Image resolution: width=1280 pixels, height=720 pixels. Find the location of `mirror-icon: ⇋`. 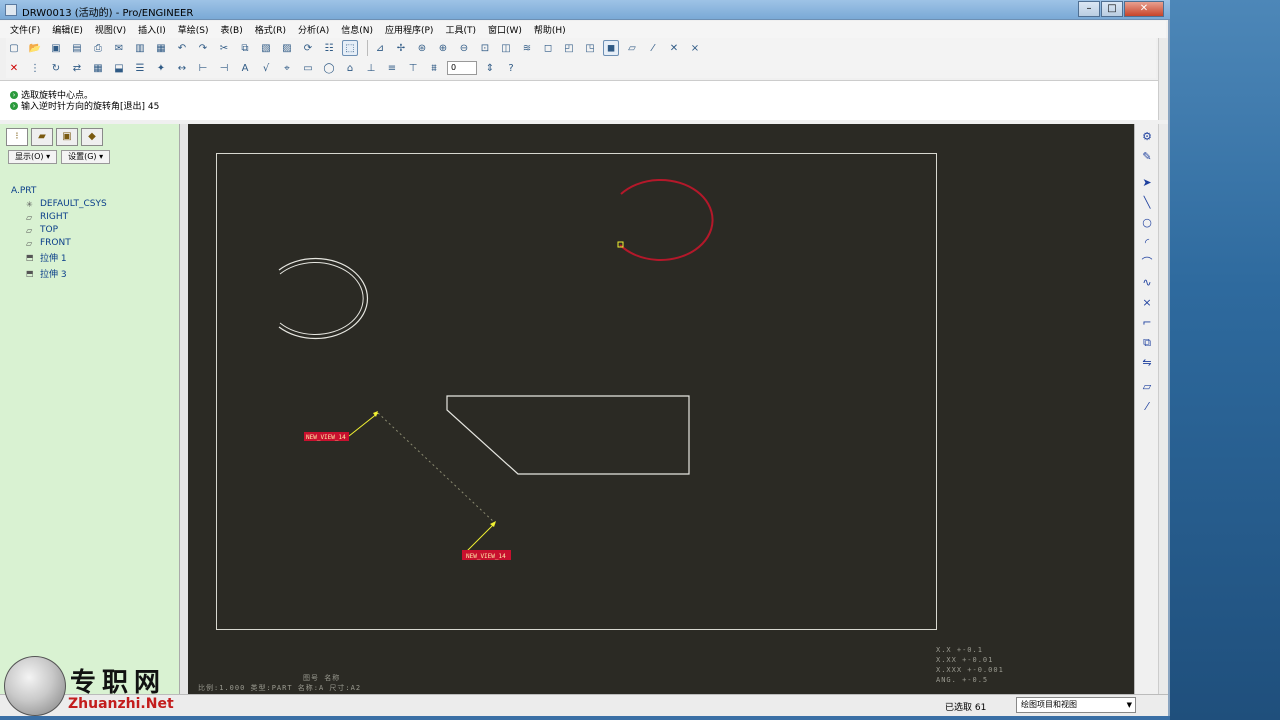

mirror-icon: ⇋ is located at coordinates (1147, 363).